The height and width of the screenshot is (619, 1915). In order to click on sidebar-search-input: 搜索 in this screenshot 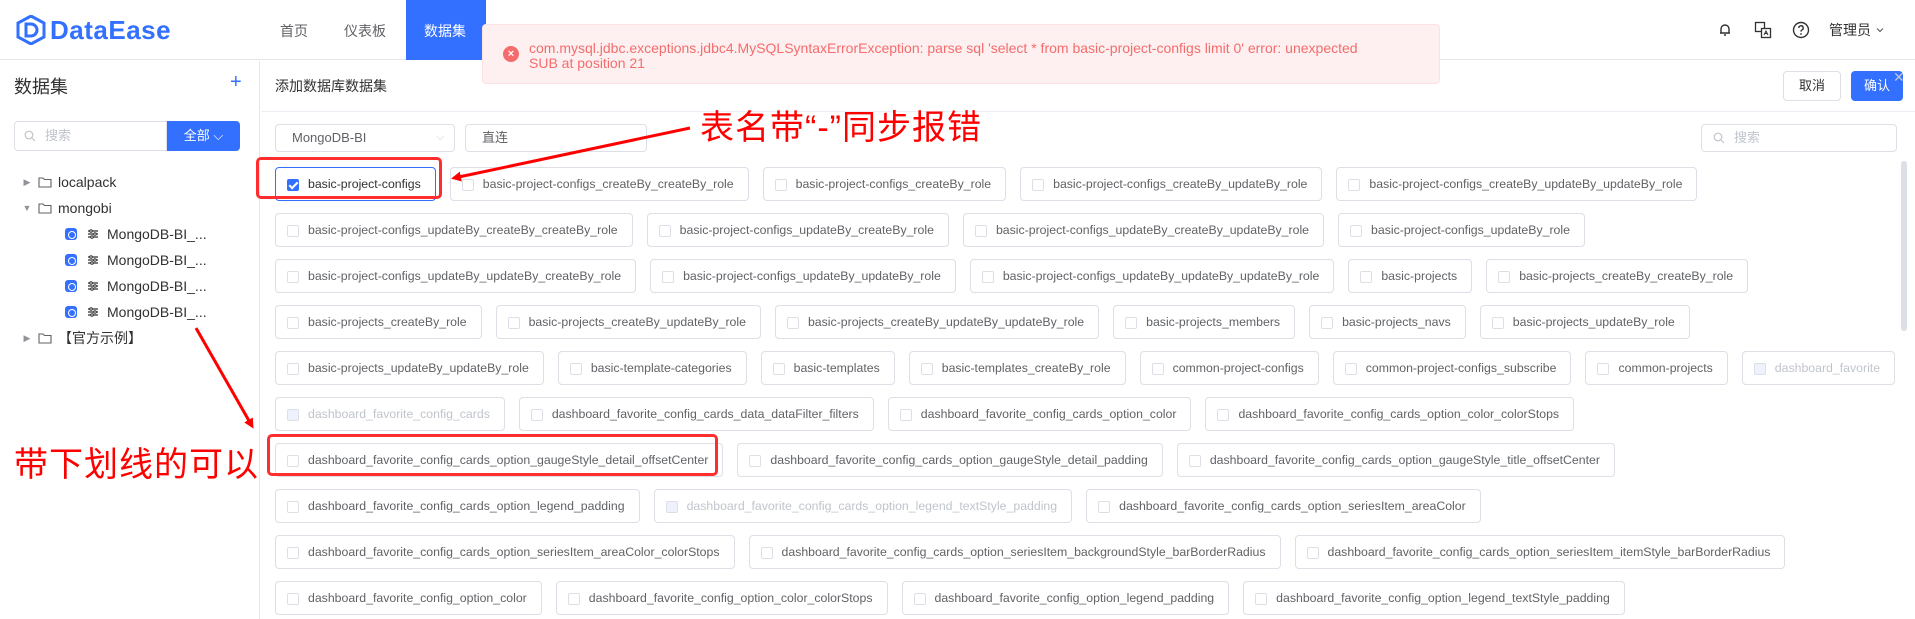, I will do `click(90, 136)`.